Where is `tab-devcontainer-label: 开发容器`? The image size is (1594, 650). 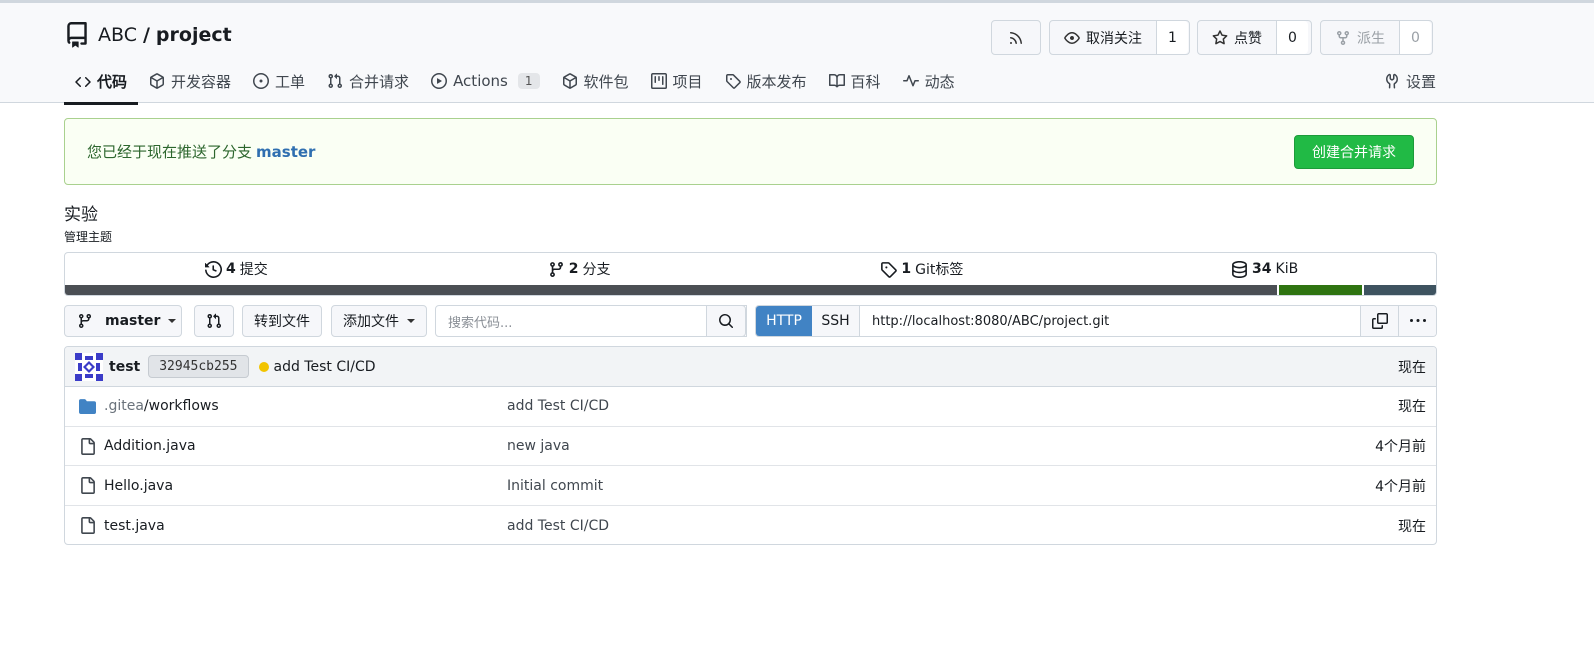 tab-devcontainer-label: 开发容器 is located at coordinates (201, 81).